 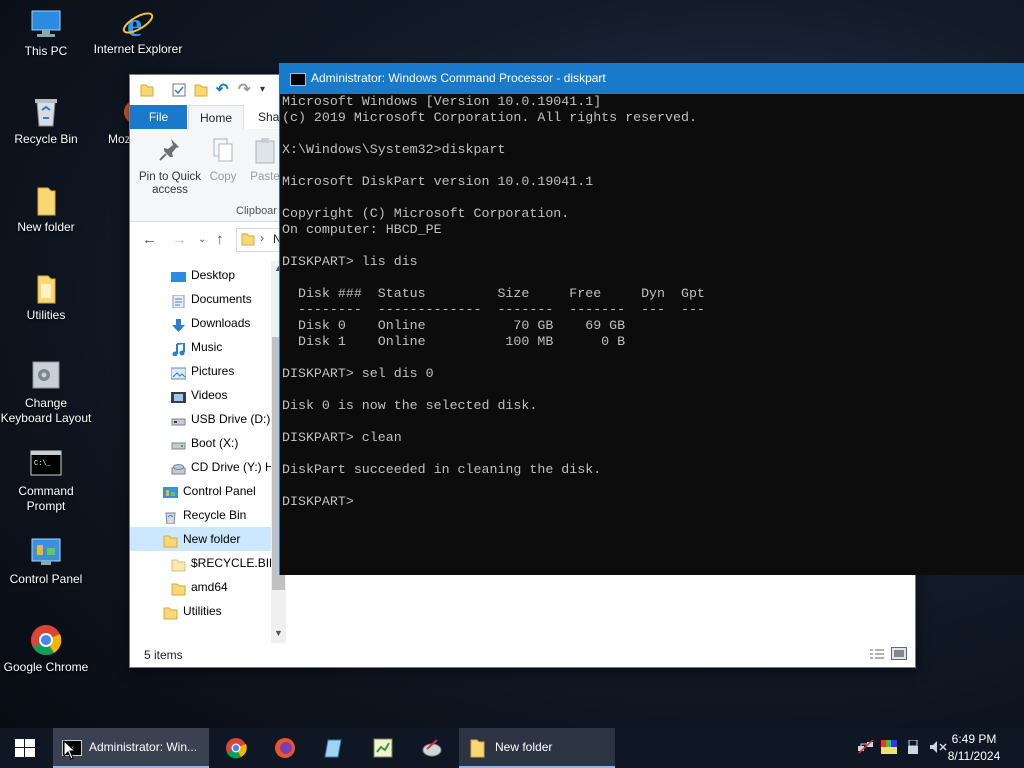 I want to click on recent-locations-icon: ⌄, so click(x=202, y=239).